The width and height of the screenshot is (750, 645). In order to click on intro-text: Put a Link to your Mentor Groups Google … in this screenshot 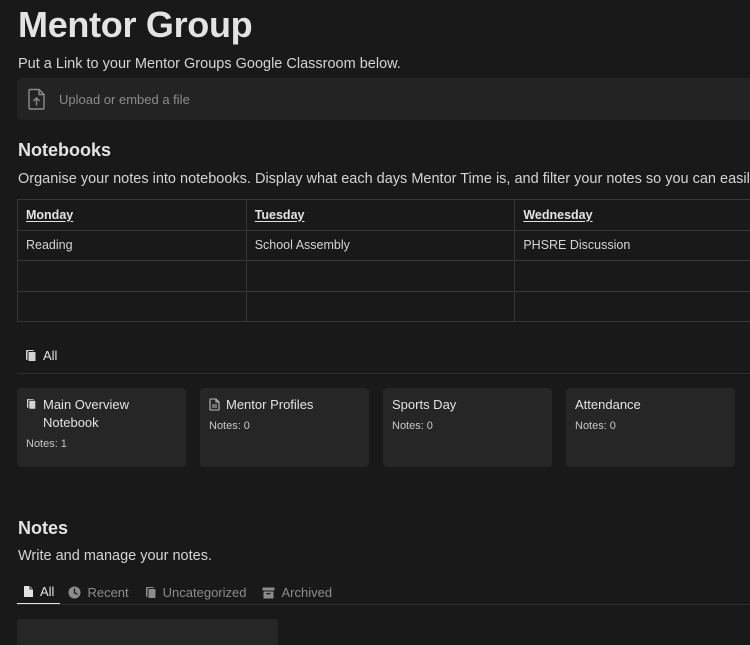, I will do `click(209, 64)`.